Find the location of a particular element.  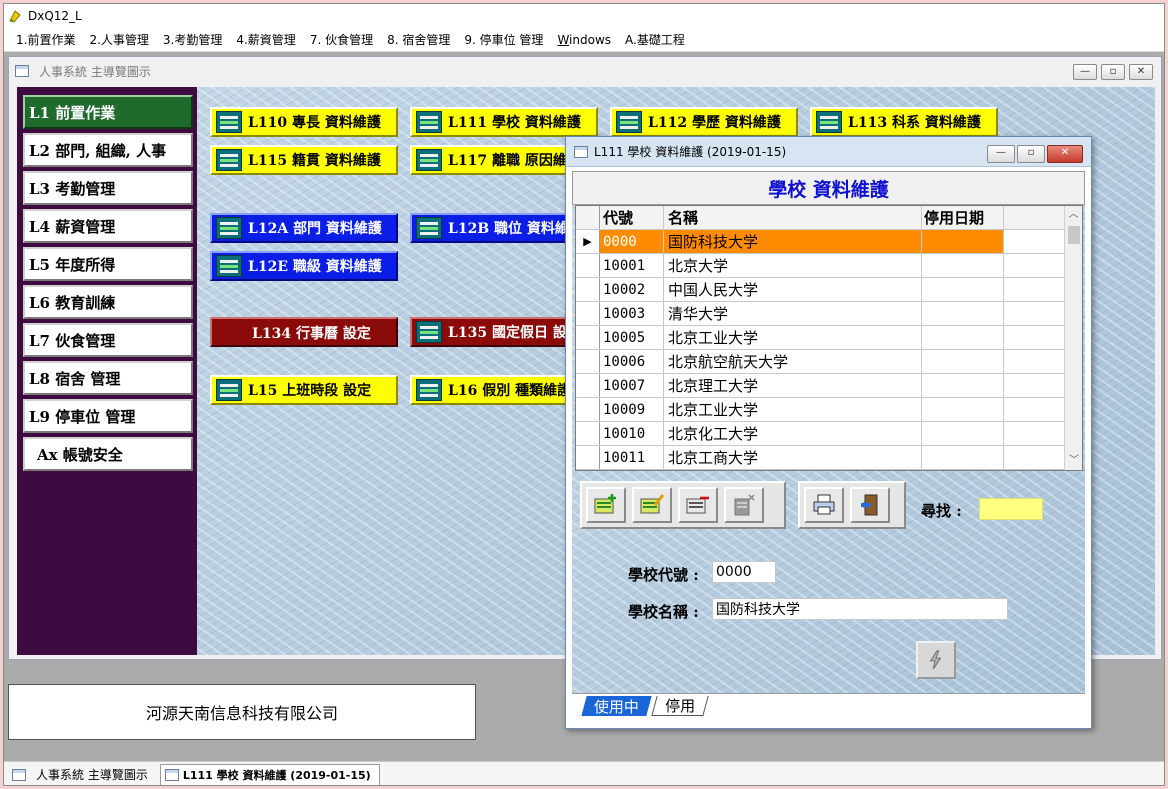

table-row: 10001 北京大学 is located at coordinates (821, 266).